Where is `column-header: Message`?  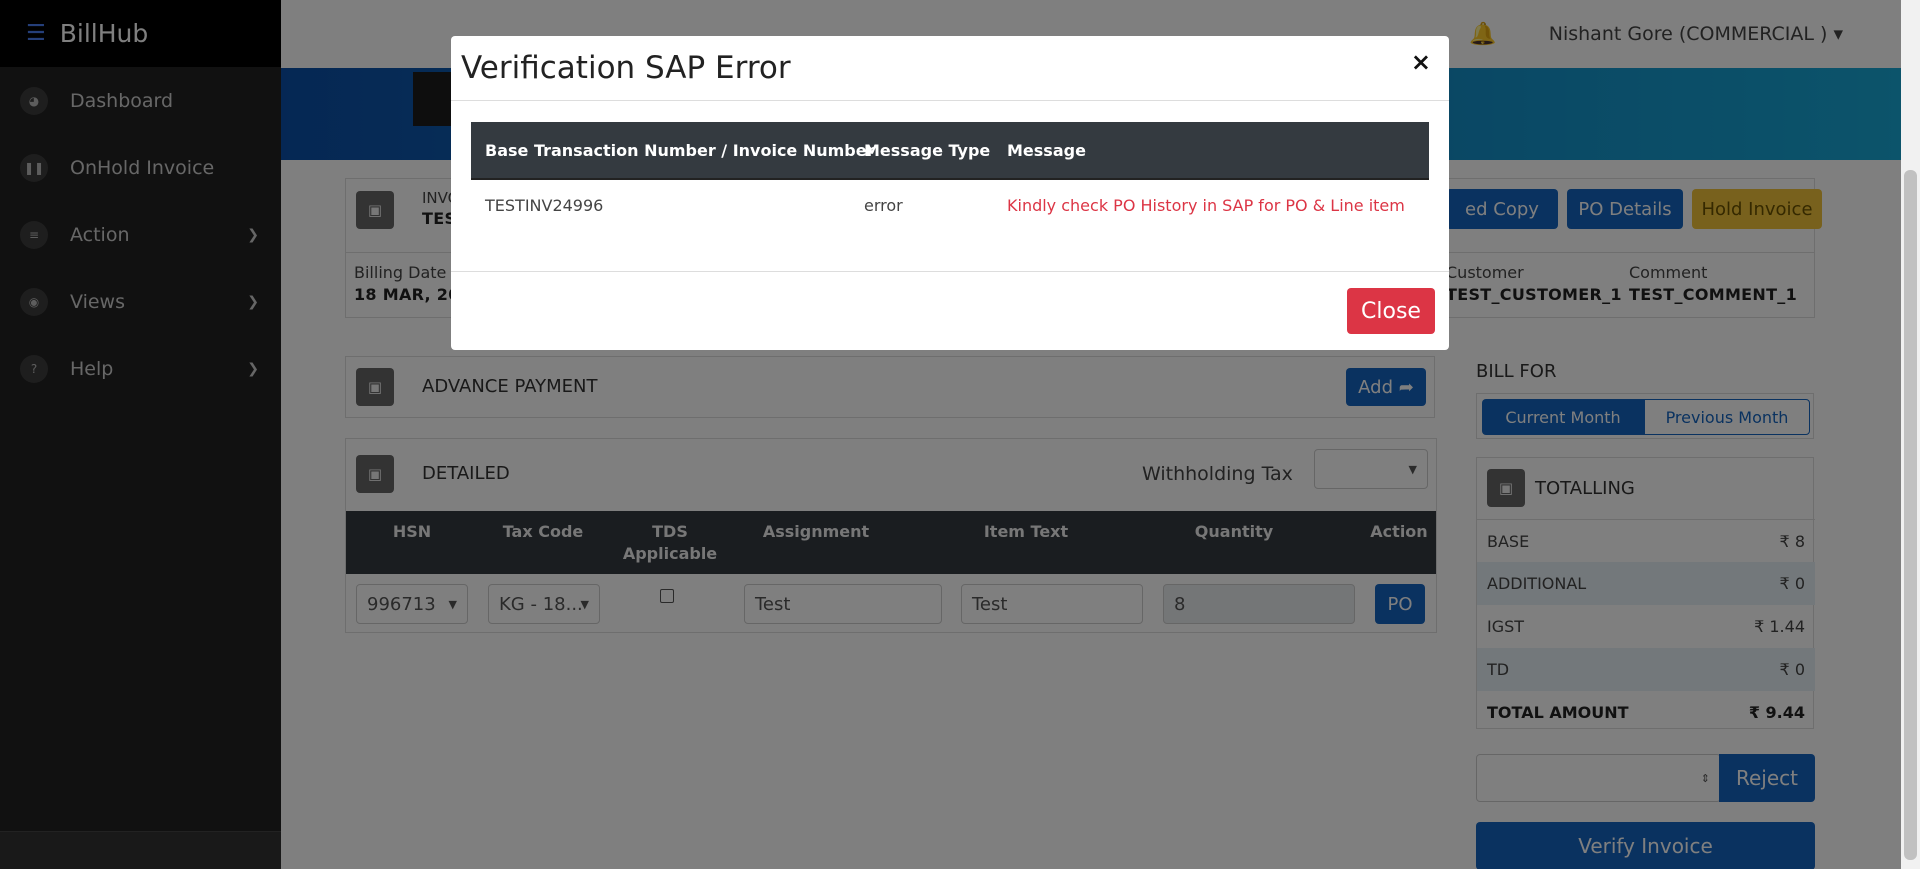
column-header: Message is located at coordinates (1046, 150).